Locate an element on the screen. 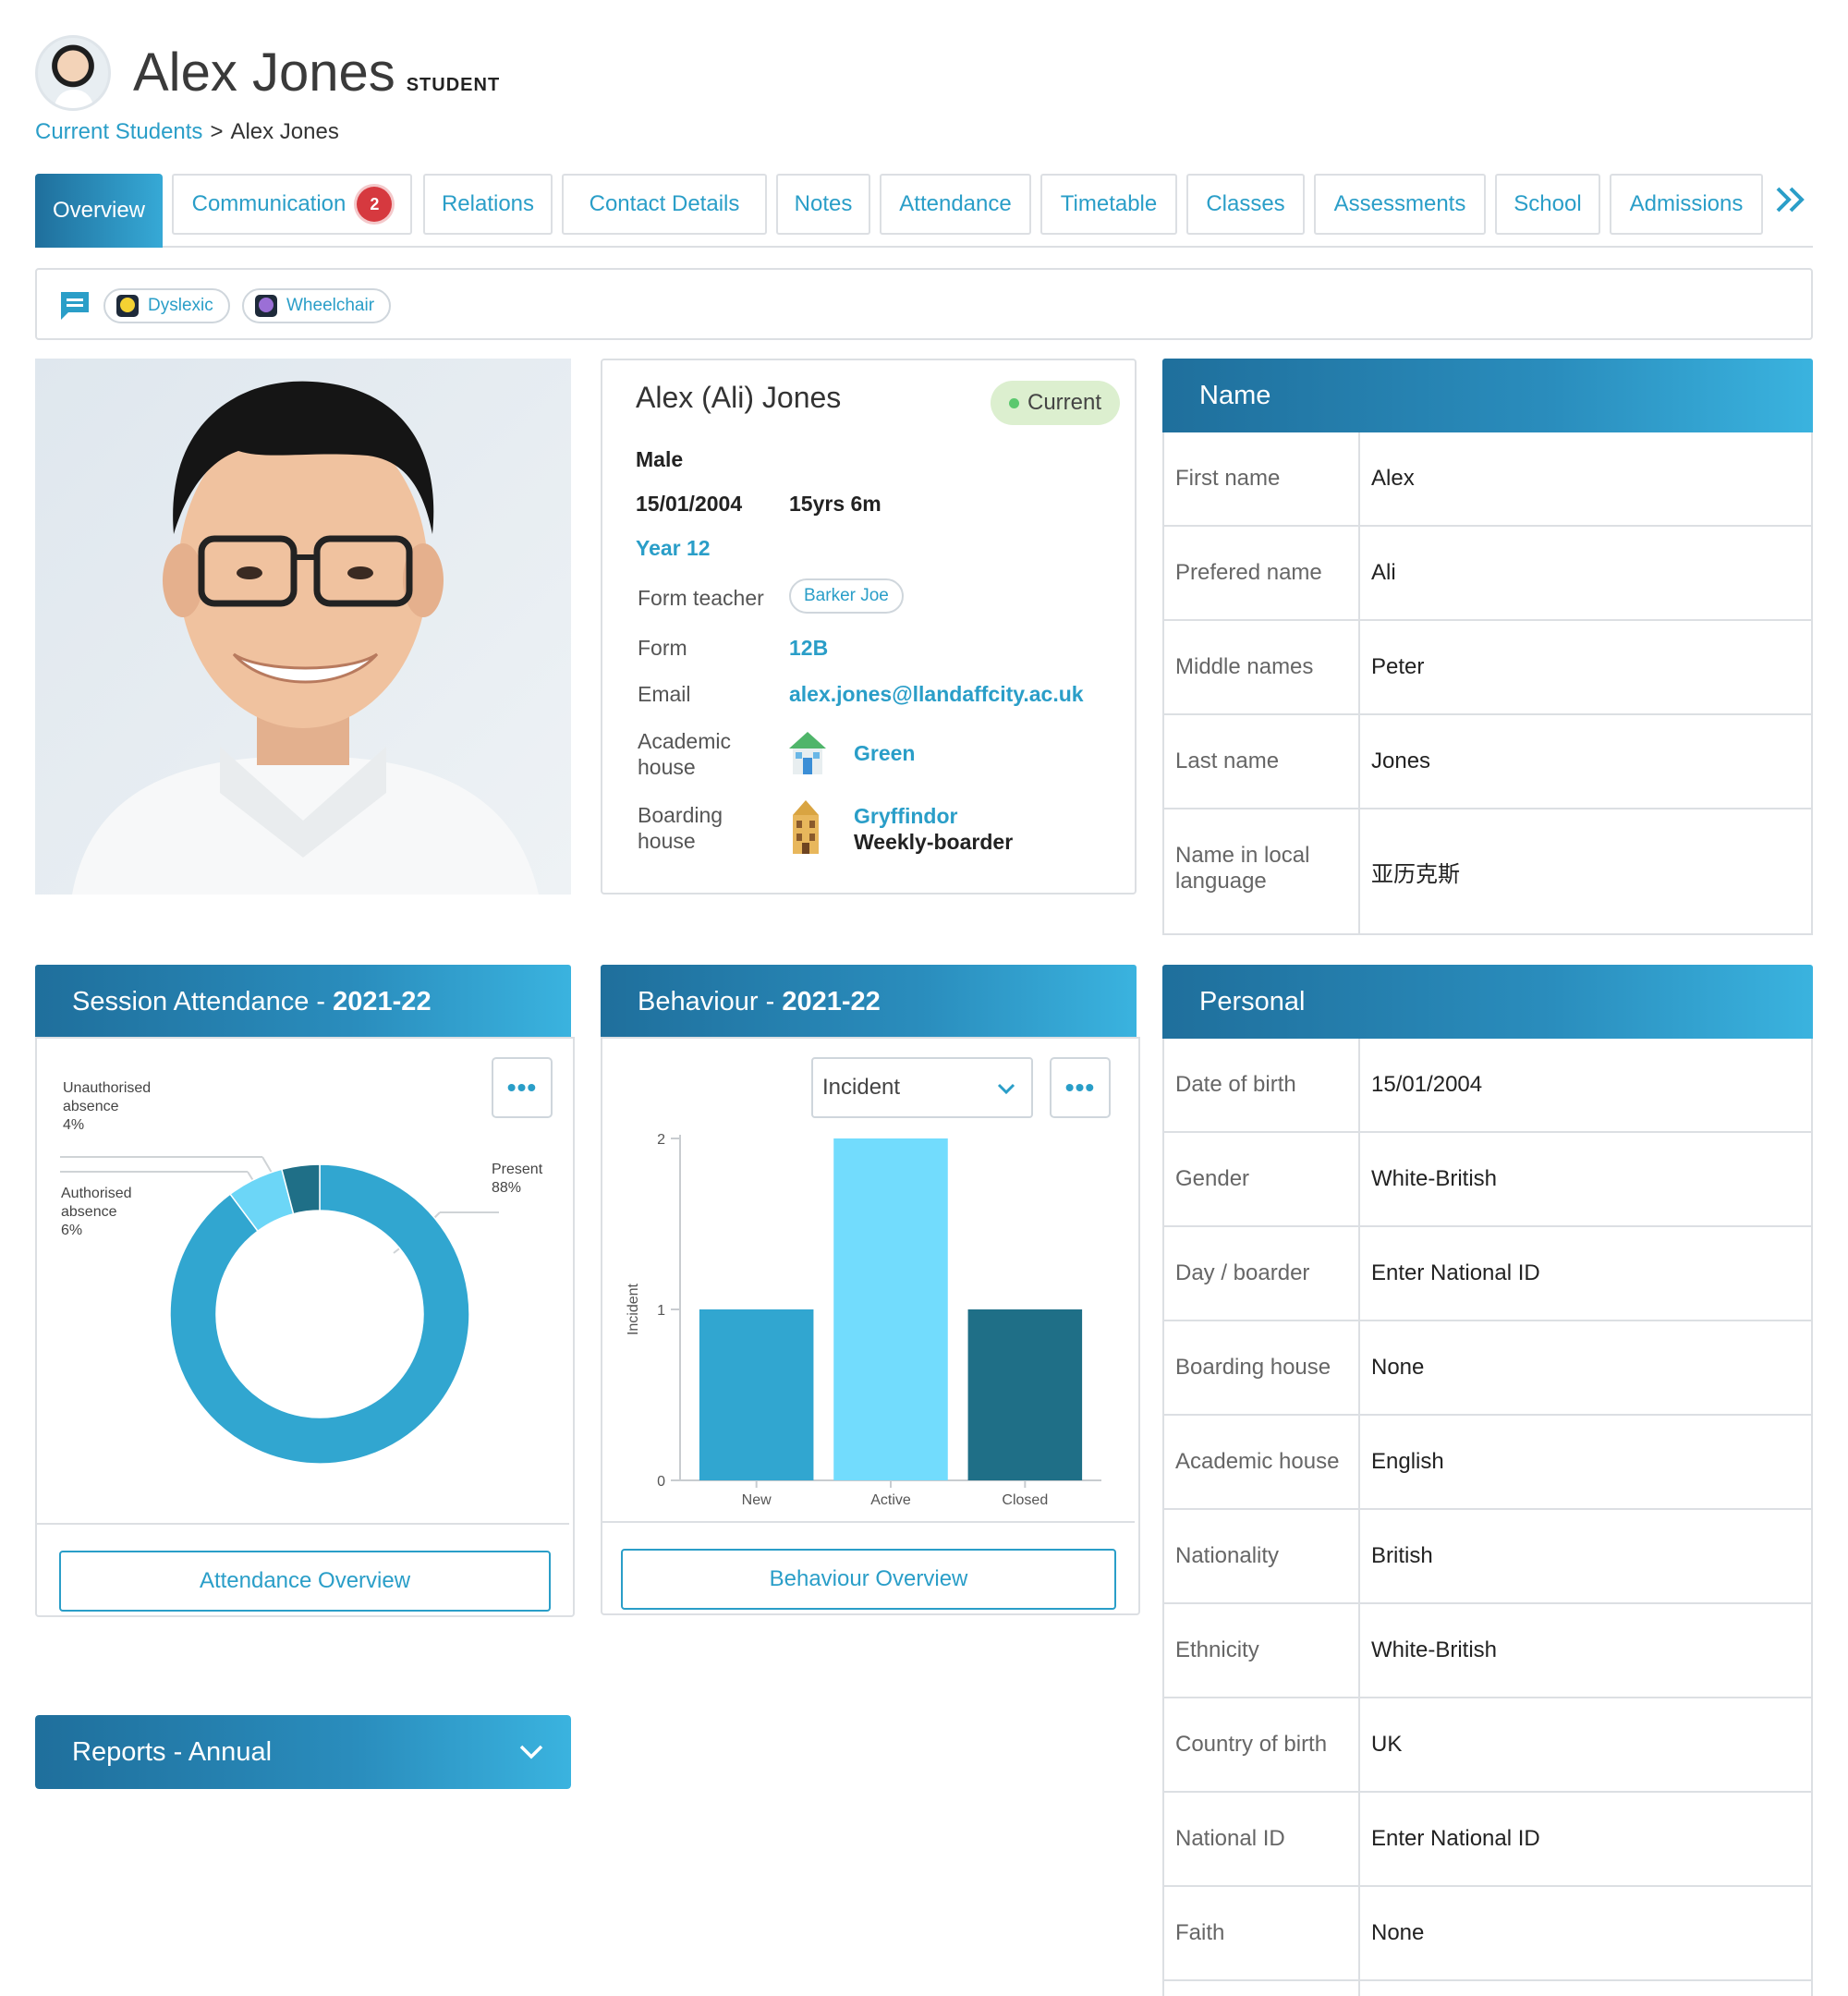 The image size is (1848, 1996). status-badge: Current is located at coordinates (1056, 403).